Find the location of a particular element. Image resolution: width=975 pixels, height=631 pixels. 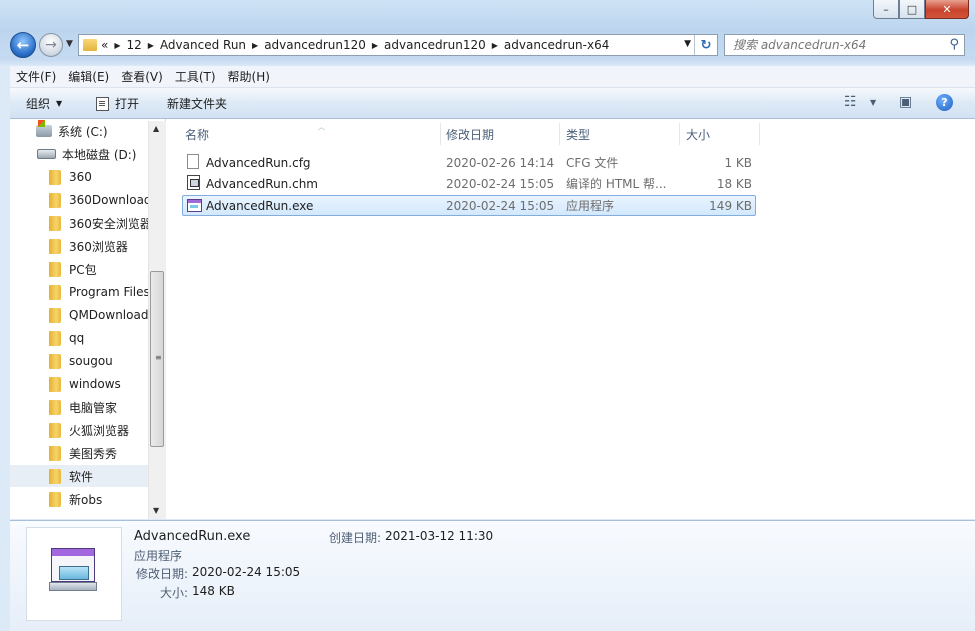

search-box: ⚲ is located at coordinates (844, 45).